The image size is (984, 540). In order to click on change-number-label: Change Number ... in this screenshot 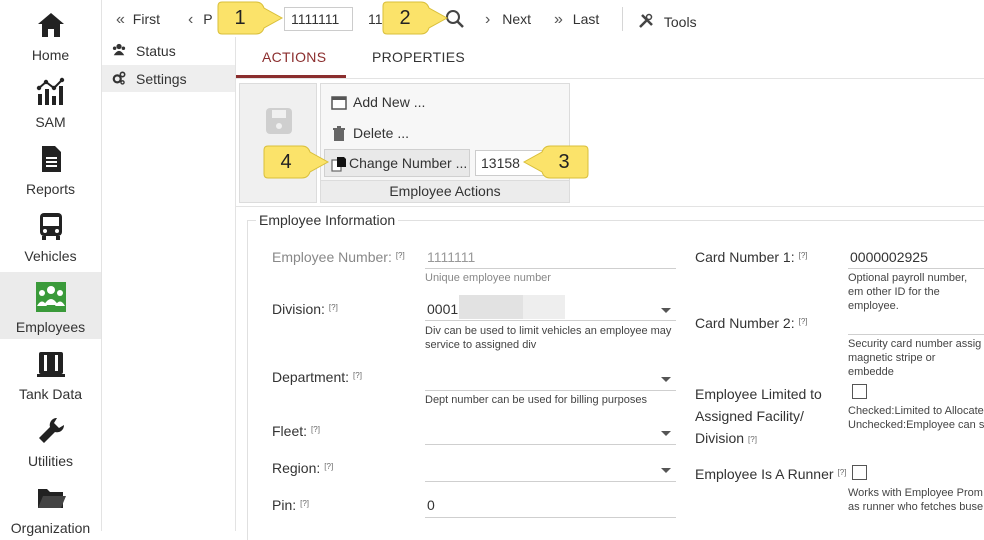, I will do `click(408, 163)`.